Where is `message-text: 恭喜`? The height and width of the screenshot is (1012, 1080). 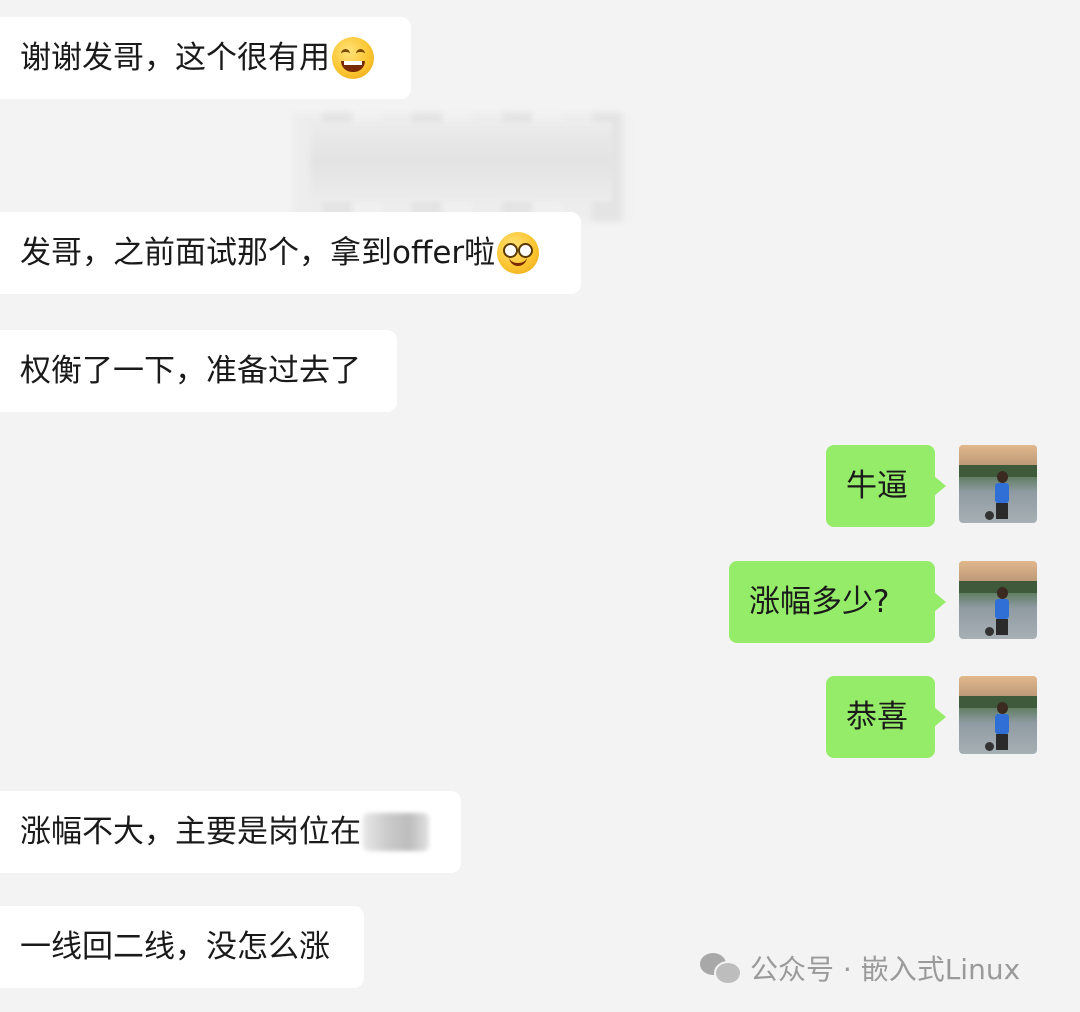
message-text: 恭喜 is located at coordinates (877, 716).